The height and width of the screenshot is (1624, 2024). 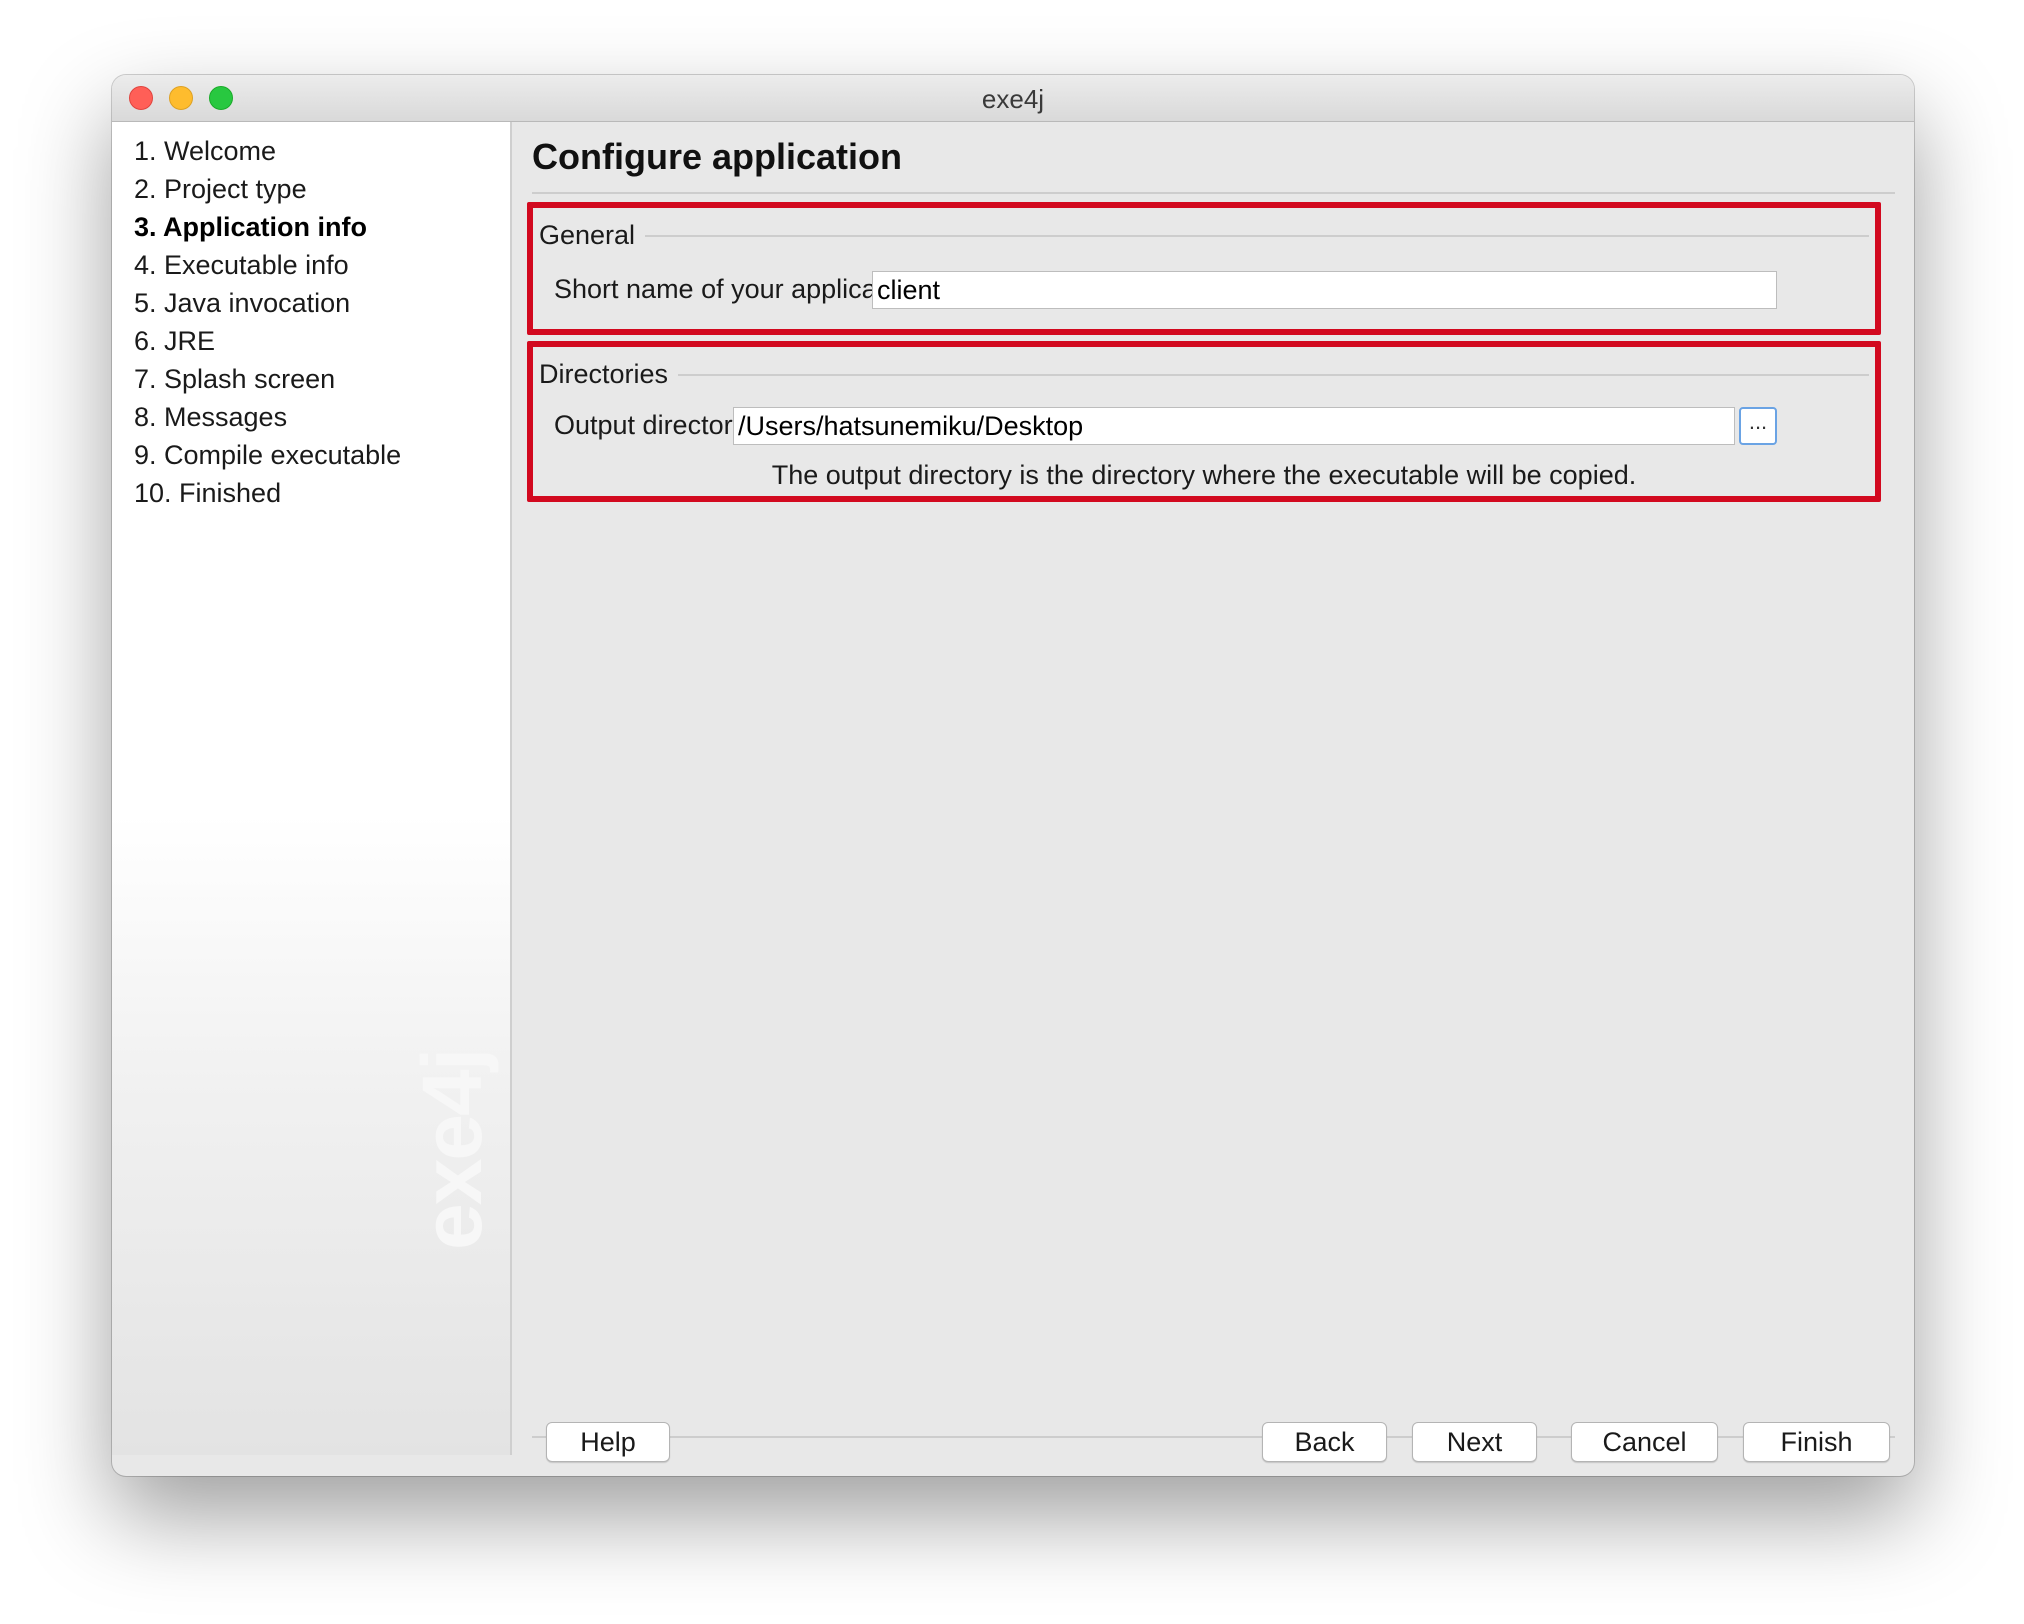 I want to click on output-directory-label: Output directory:, so click(x=654, y=425).